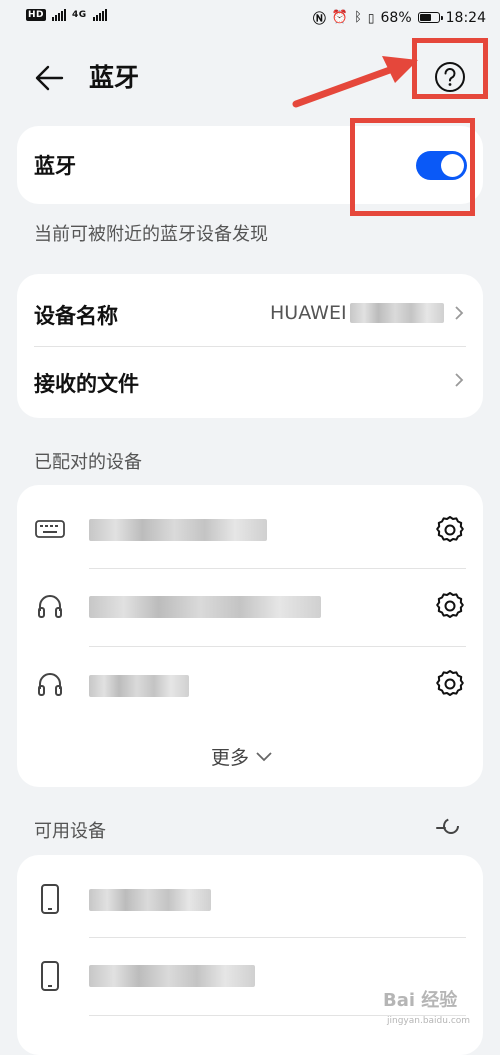 The height and width of the screenshot is (1055, 500). I want to click on annotation-arrow, so click(355, 82).